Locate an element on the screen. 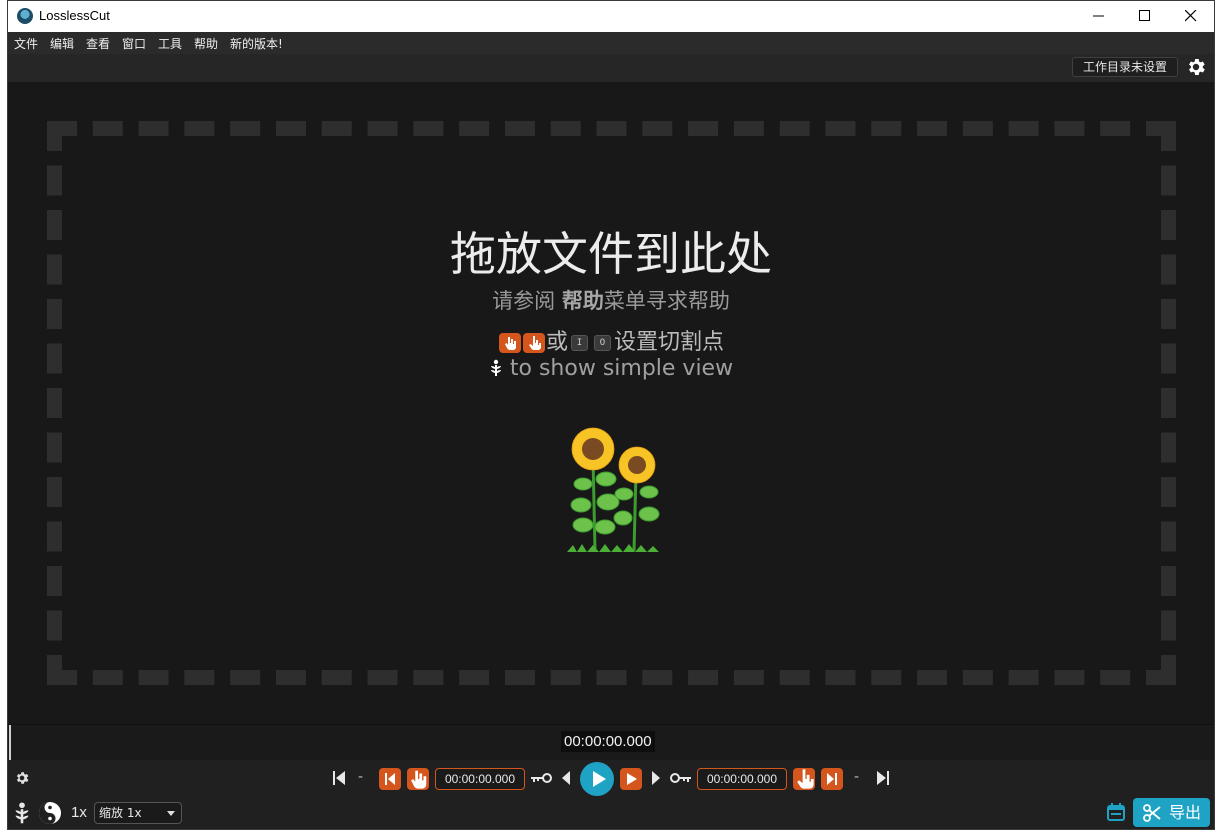 The width and height of the screenshot is (1222, 837). cut-start-time-input: 00:00:00.000 is located at coordinates (480, 779).